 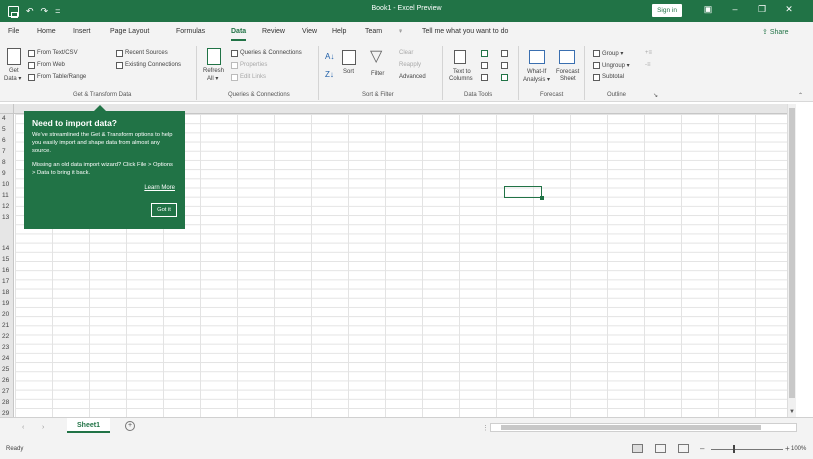 What do you see at coordinates (271, 53) in the screenshot?
I see `queries-connections-button: Queries & Connections` at bounding box center [271, 53].